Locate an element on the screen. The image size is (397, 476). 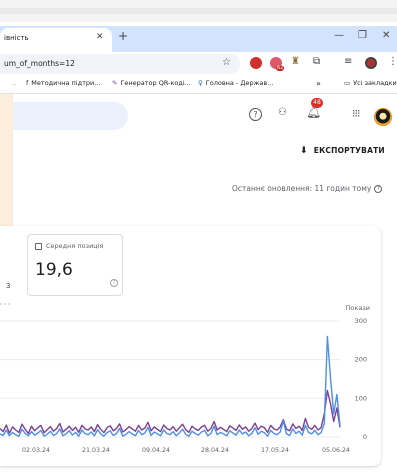
extension-stop-icon is located at coordinates (256, 63).